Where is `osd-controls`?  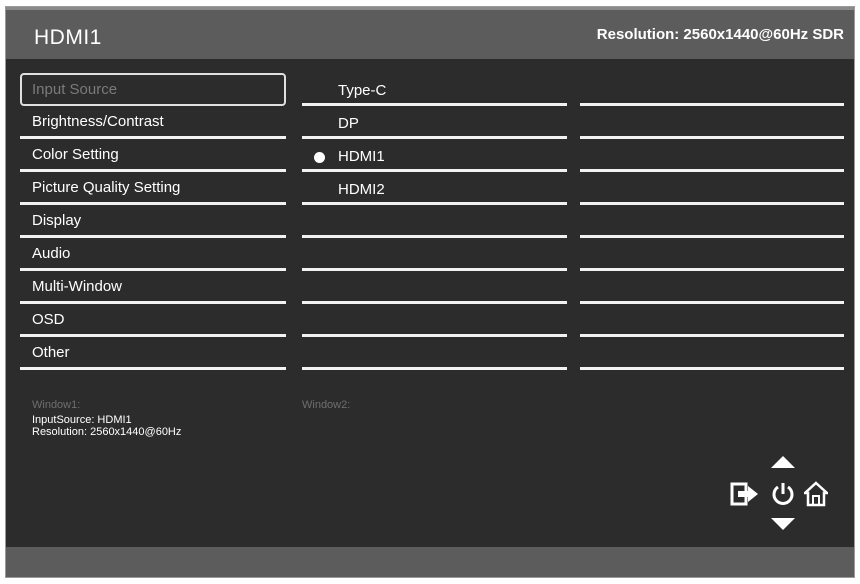 osd-controls is located at coordinates (777, 495).